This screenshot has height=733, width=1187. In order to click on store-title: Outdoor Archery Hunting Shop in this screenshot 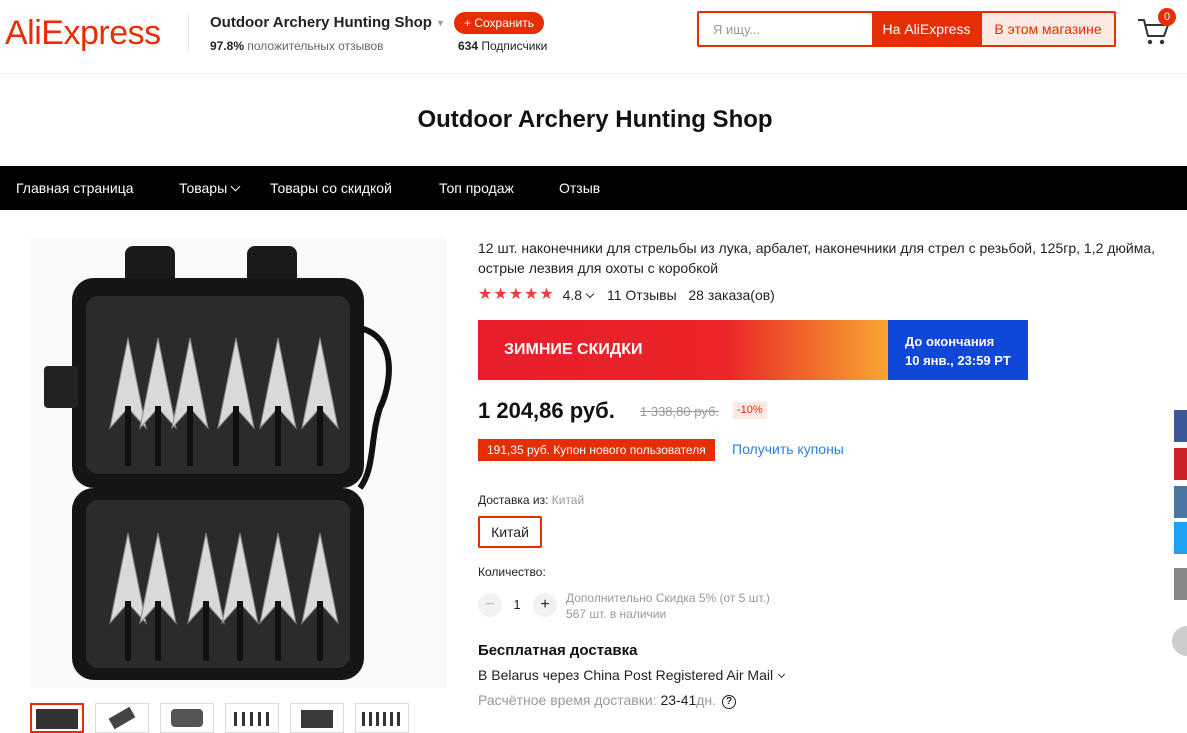, I will do `click(595, 119)`.